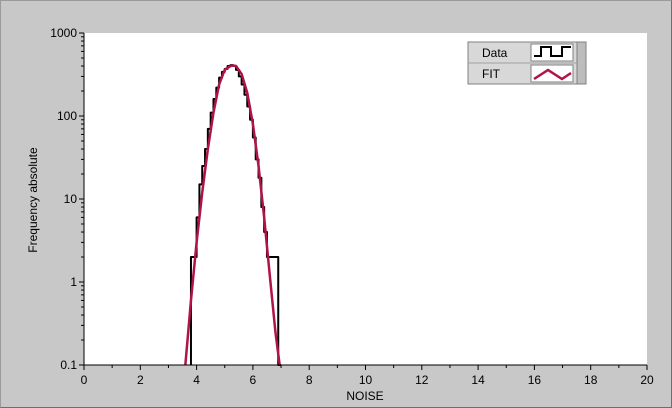  What do you see at coordinates (84, 380) in the screenshot?
I see `x-tick-label: 0` at bounding box center [84, 380].